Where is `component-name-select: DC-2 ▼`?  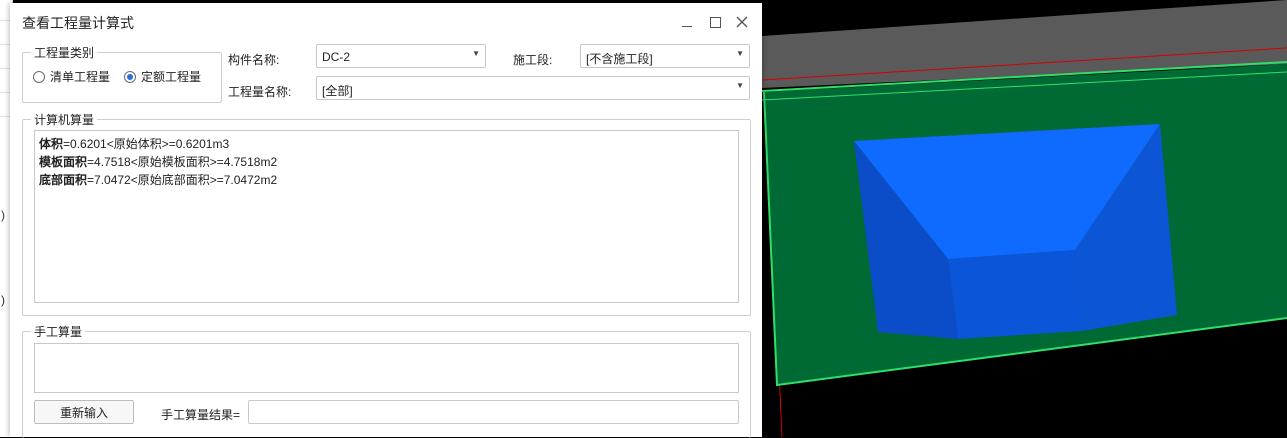 component-name-select: DC-2 ▼ is located at coordinates (401, 56).